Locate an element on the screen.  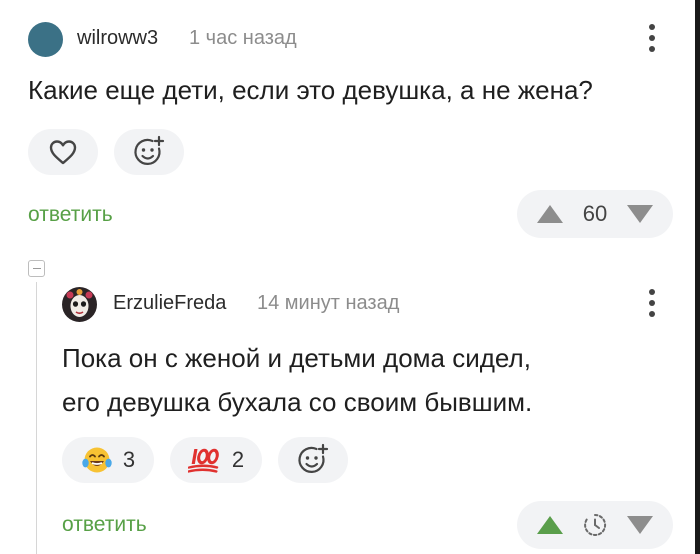
reply-text-line: его девушка бухала со своим бывшим. is located at coordinates (297, 402).